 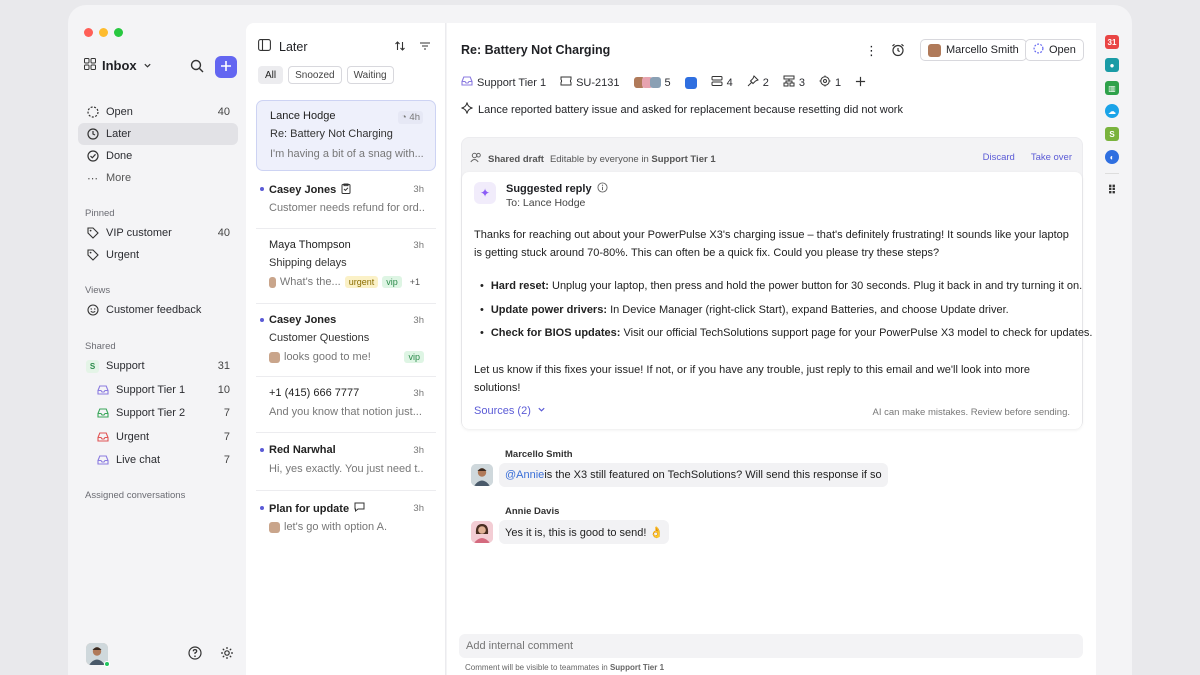 What do you see at coordinates (158, 156) in the screenshot?
I see `nav-done: Done` at bounding box center [158, 156].